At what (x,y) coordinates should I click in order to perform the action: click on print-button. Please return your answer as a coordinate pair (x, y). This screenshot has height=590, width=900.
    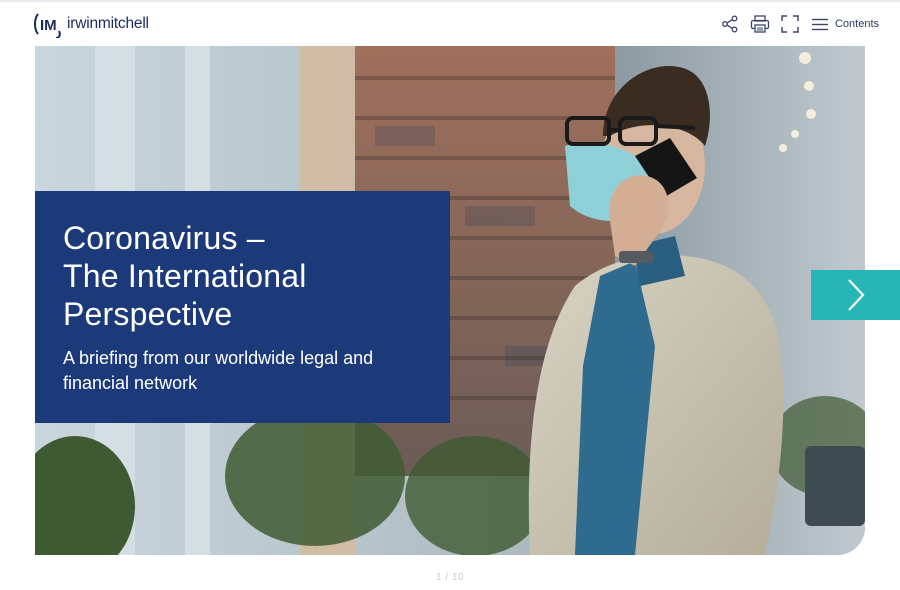
    Looking at the image, I should click on (760, 24).